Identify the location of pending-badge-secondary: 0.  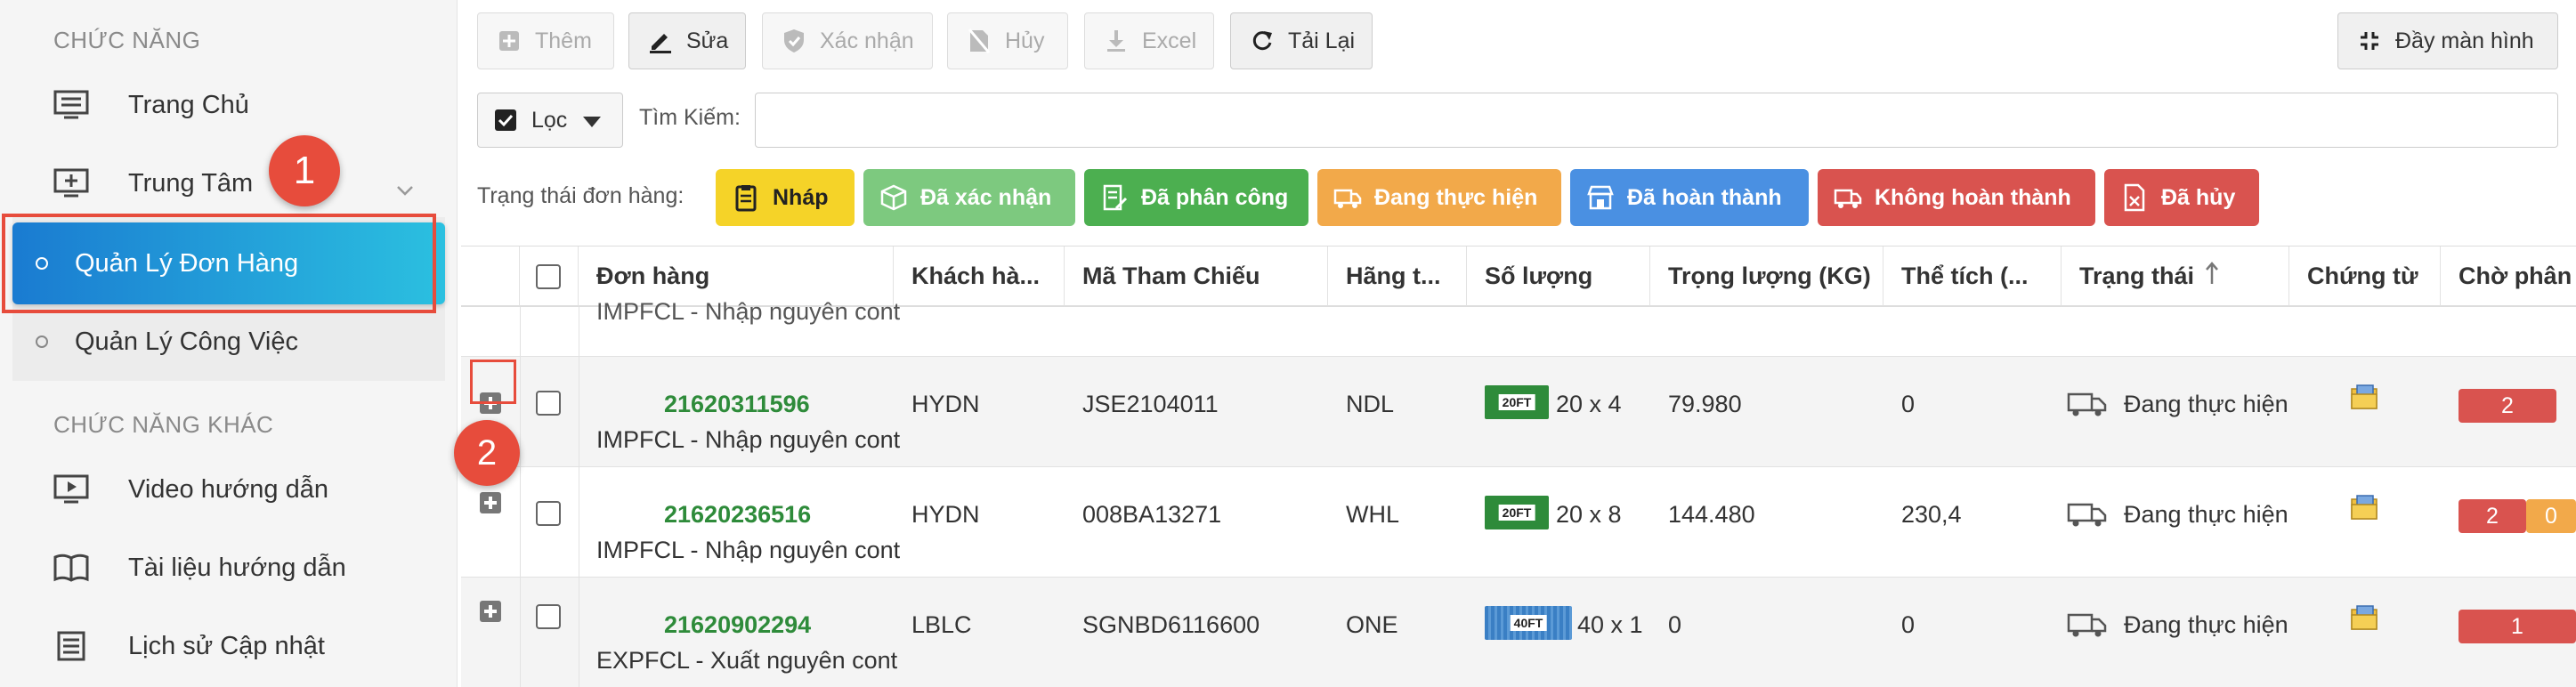
(2551, 516).